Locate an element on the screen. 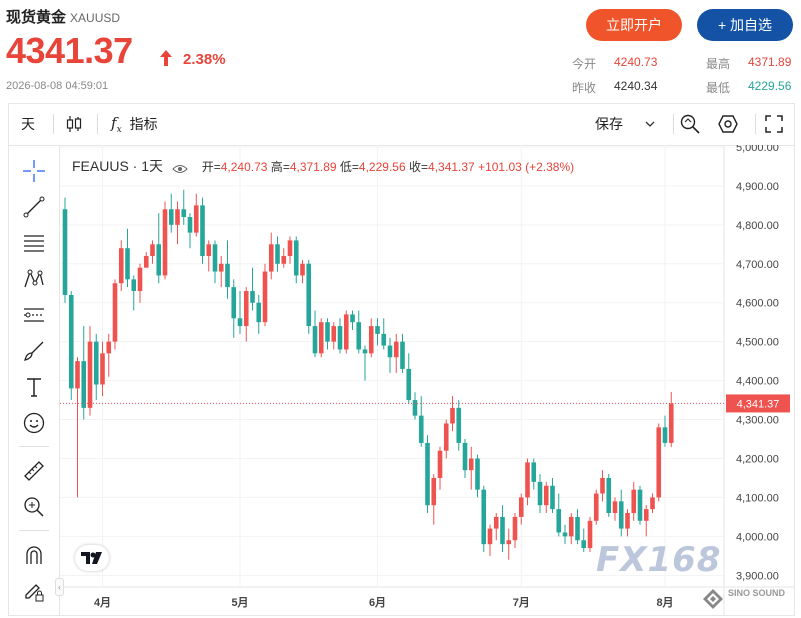 Image resolution: width=801 pixels, height=618 pixels. emoji-tool is located at coordinates (34, 423).